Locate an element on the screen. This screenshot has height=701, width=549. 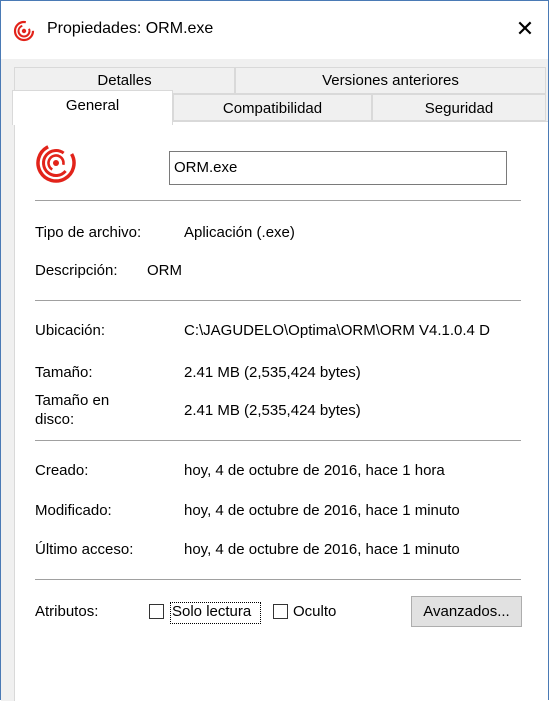
ubicacion-value: C:\JAGUDELO\Optima\ORM\ORM V4.1.0.4 D is located at coordinates (337, 330).